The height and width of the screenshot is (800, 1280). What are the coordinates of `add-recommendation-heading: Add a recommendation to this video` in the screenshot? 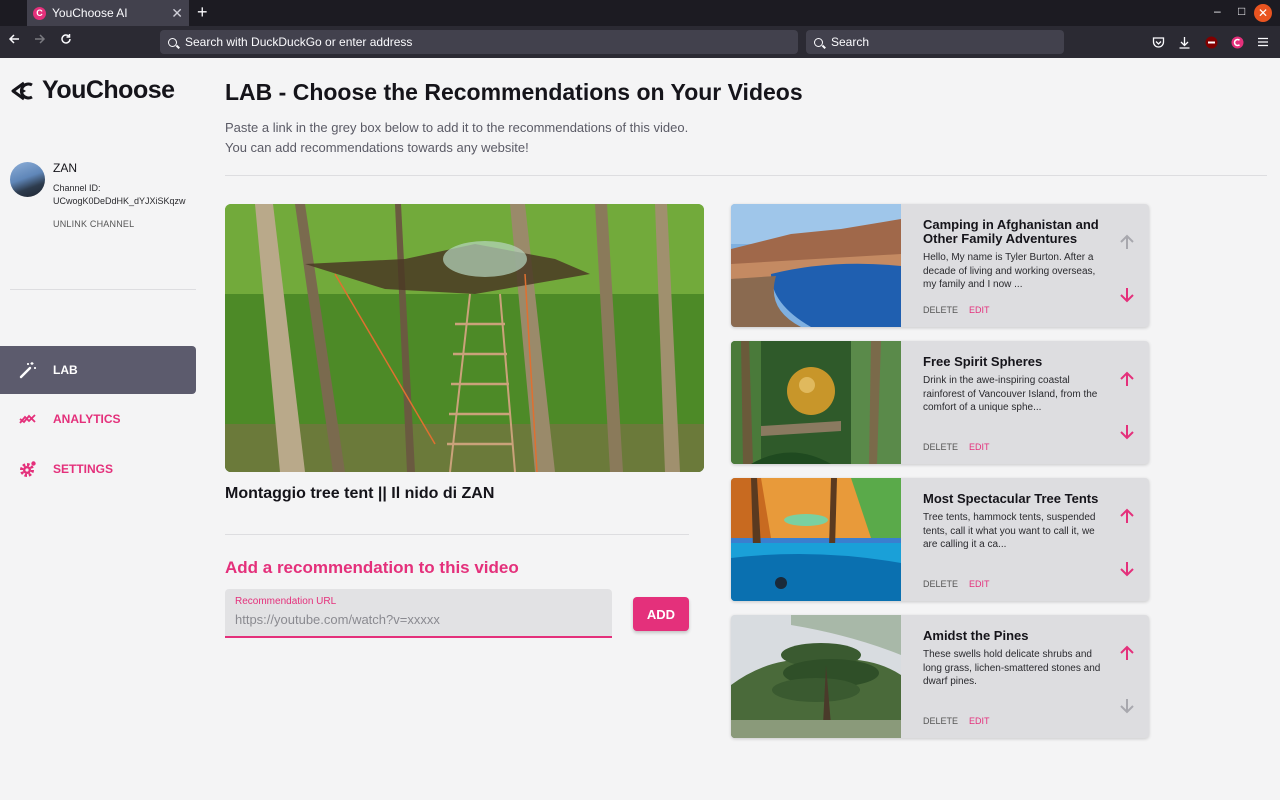 It's located at (372, 567).